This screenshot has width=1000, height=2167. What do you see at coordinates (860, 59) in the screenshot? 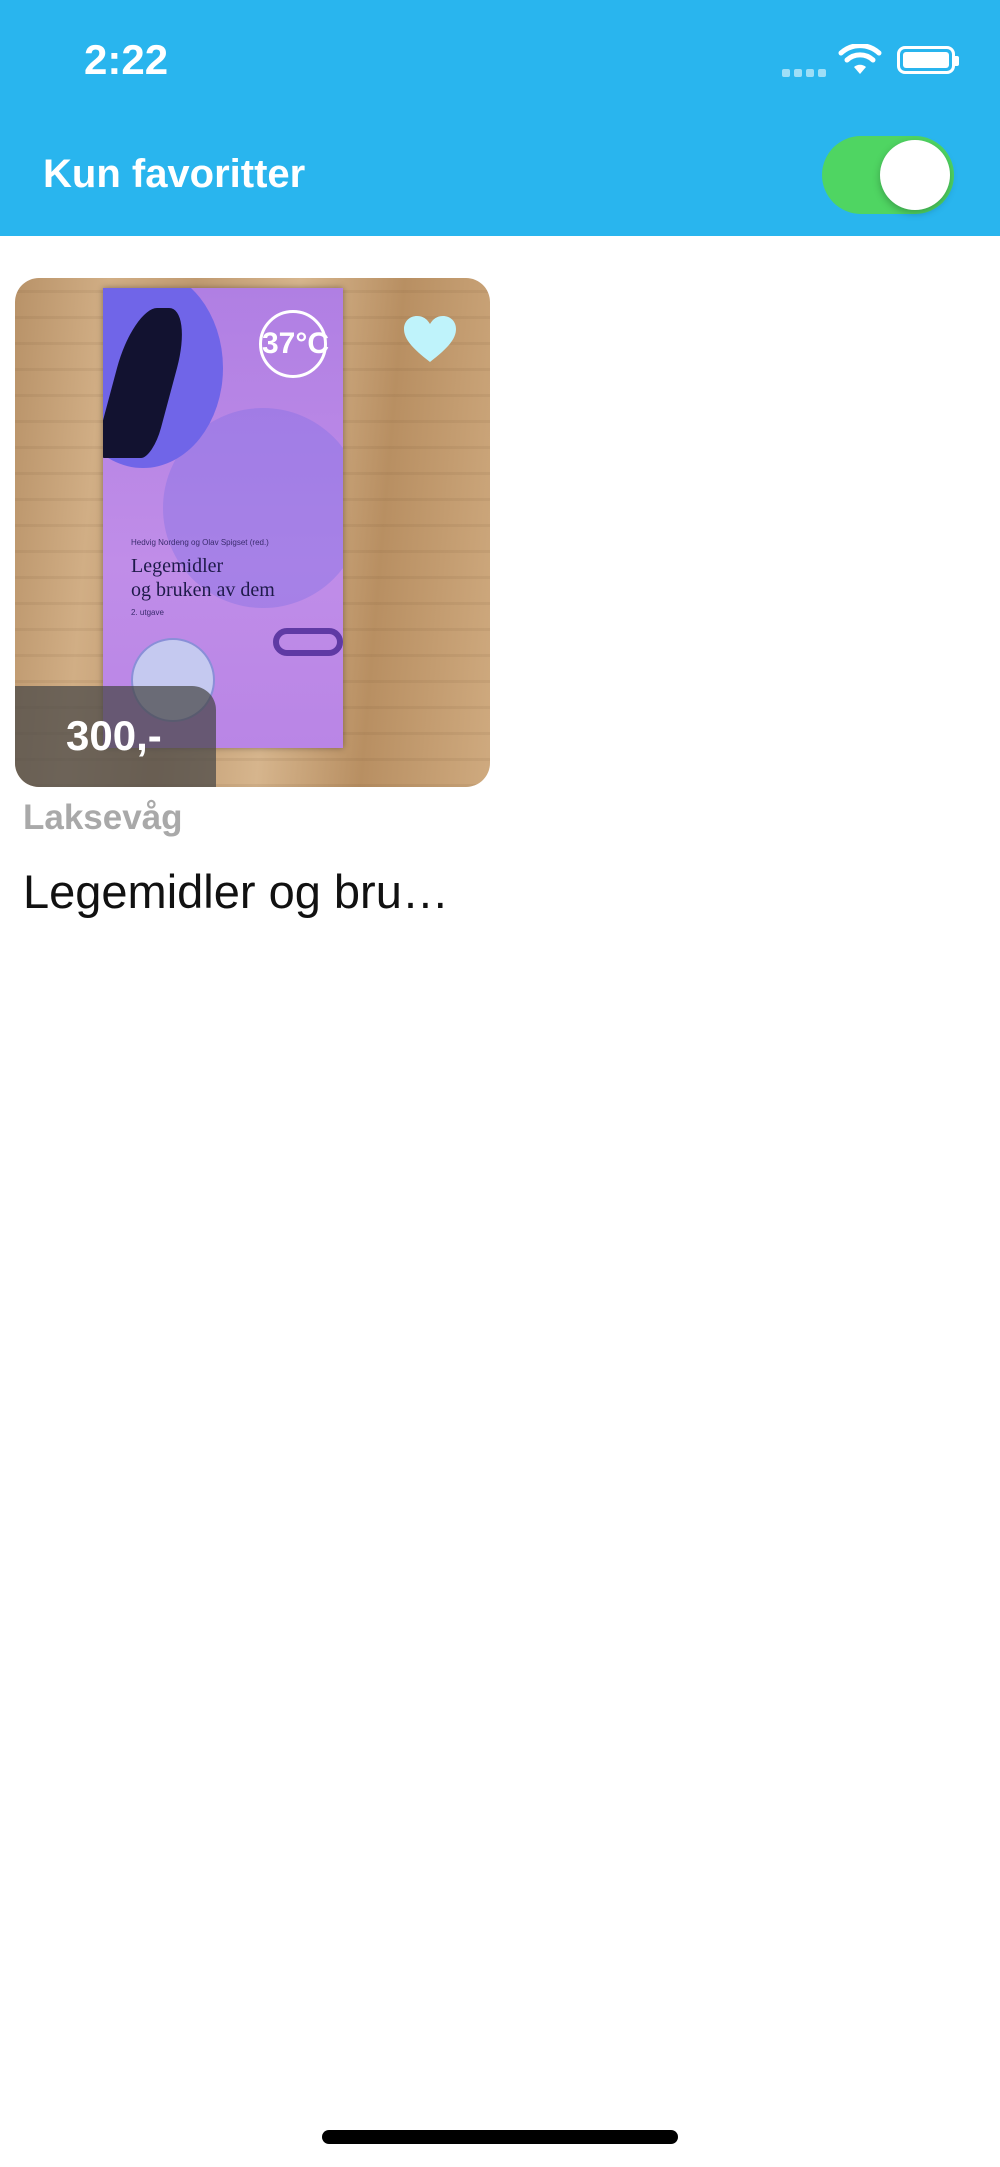
I see `wifi-icon` at bounding box center [860, 59].